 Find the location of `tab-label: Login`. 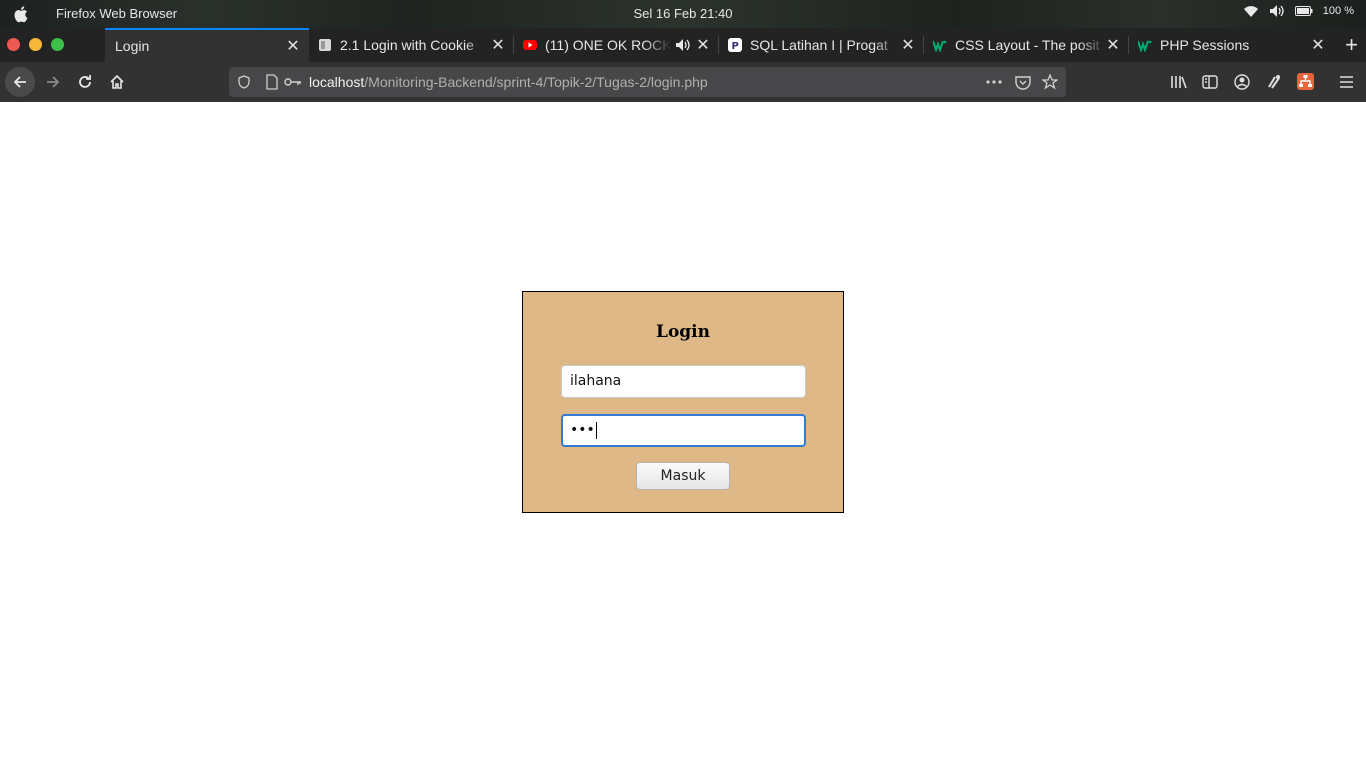

tab-label: Login is located at coordinates (200, 46).